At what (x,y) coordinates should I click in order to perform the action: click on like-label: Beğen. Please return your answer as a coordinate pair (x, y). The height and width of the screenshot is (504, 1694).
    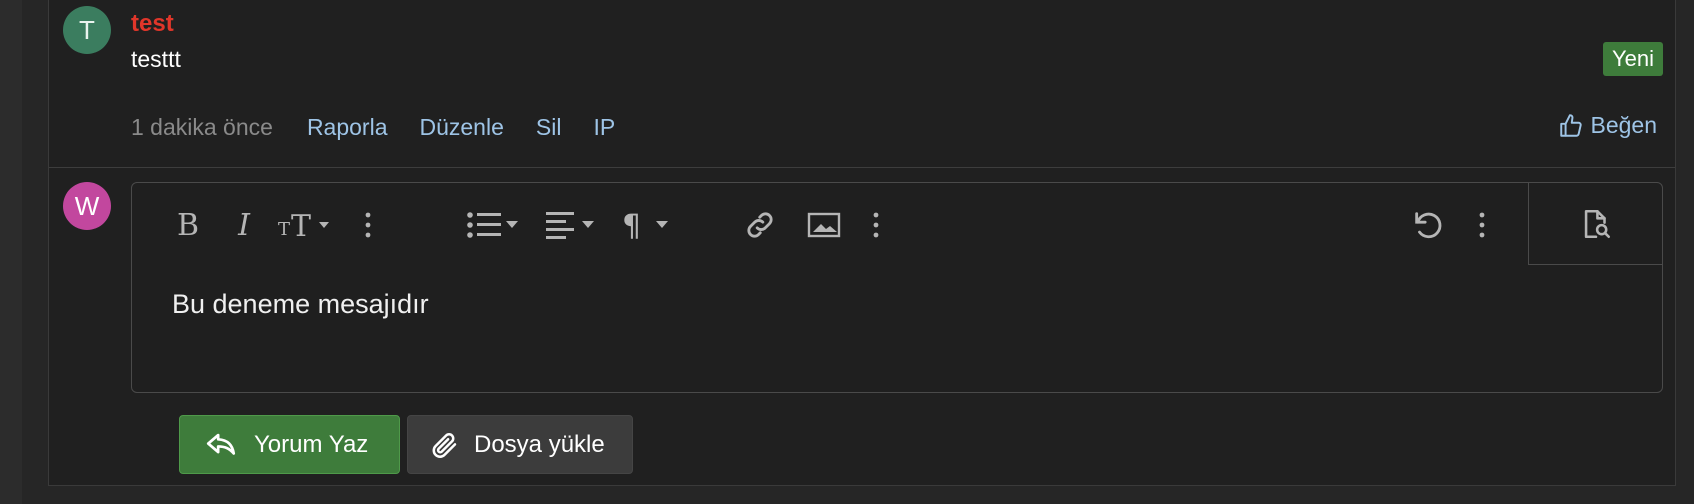
    Looking at the image, I should click on (1623, 125).